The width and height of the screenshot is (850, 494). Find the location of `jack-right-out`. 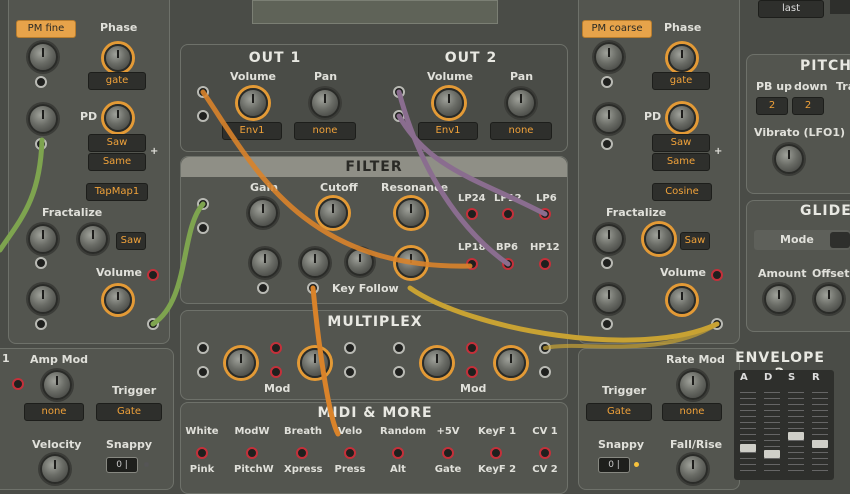

jack-right-out is located at coordinates (717, 324).